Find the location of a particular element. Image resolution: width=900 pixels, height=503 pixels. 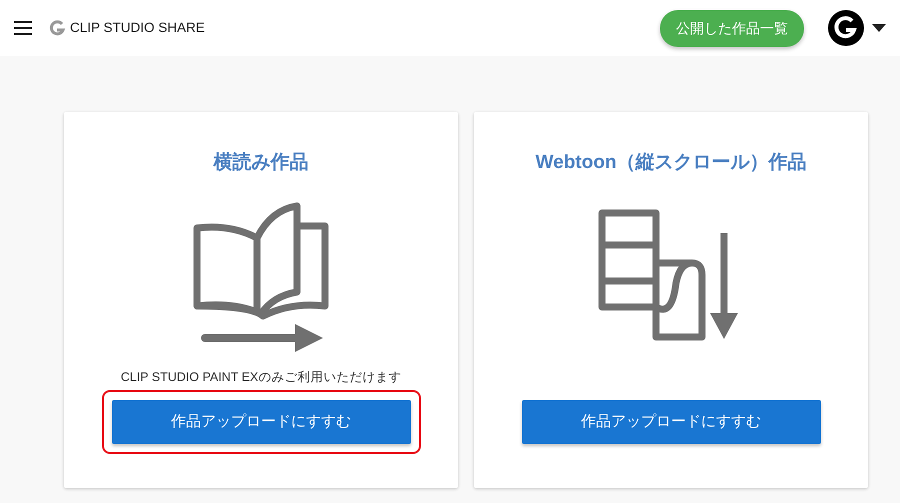

menu-icon is located at coordinates (23, 28).